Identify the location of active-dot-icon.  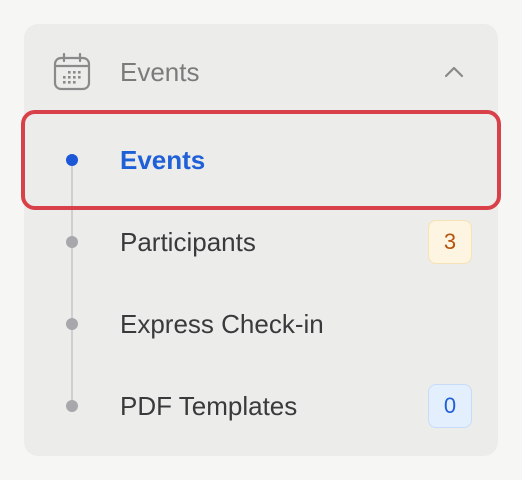
(72, 160).